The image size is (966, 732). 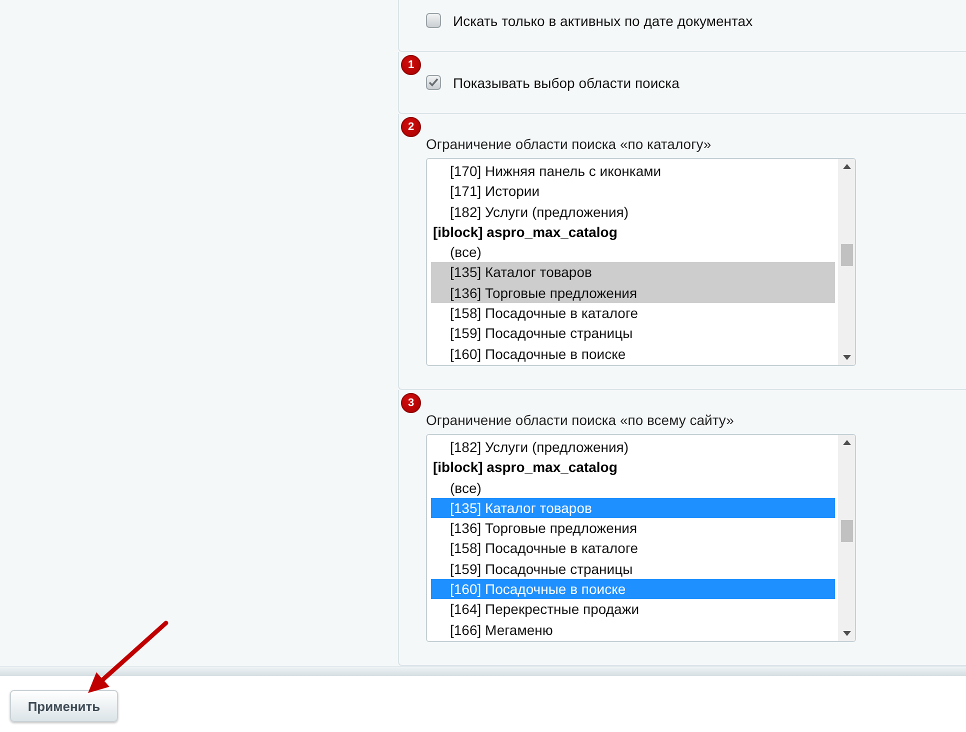 I want to click on field-label: Ограничение области поиска «по всему сайту», so click(x=580, y=420).